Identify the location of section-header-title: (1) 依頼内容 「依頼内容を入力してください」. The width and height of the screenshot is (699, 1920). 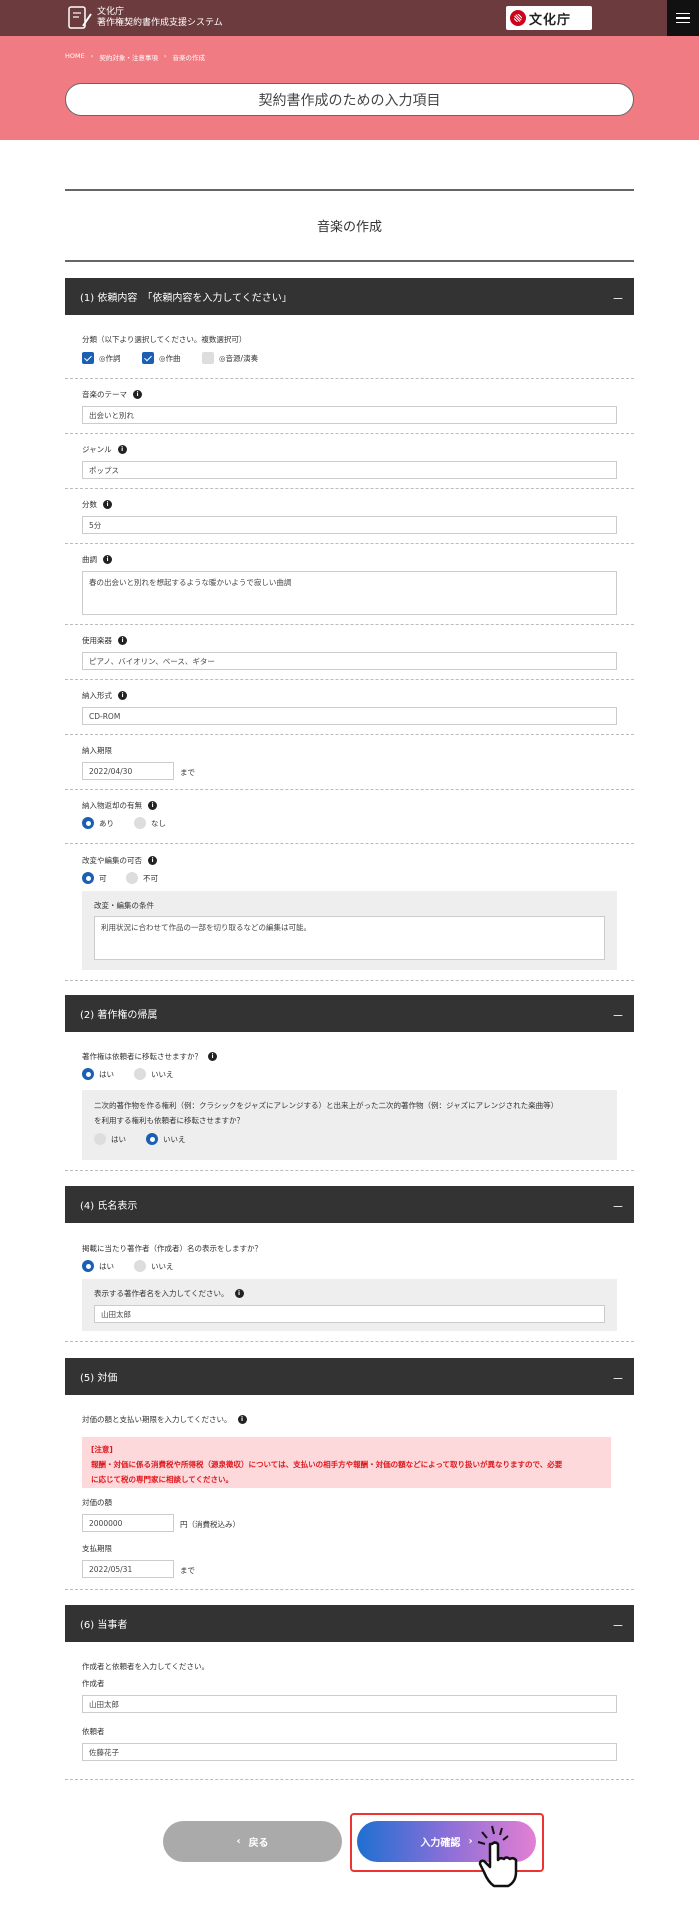
(186, 298).